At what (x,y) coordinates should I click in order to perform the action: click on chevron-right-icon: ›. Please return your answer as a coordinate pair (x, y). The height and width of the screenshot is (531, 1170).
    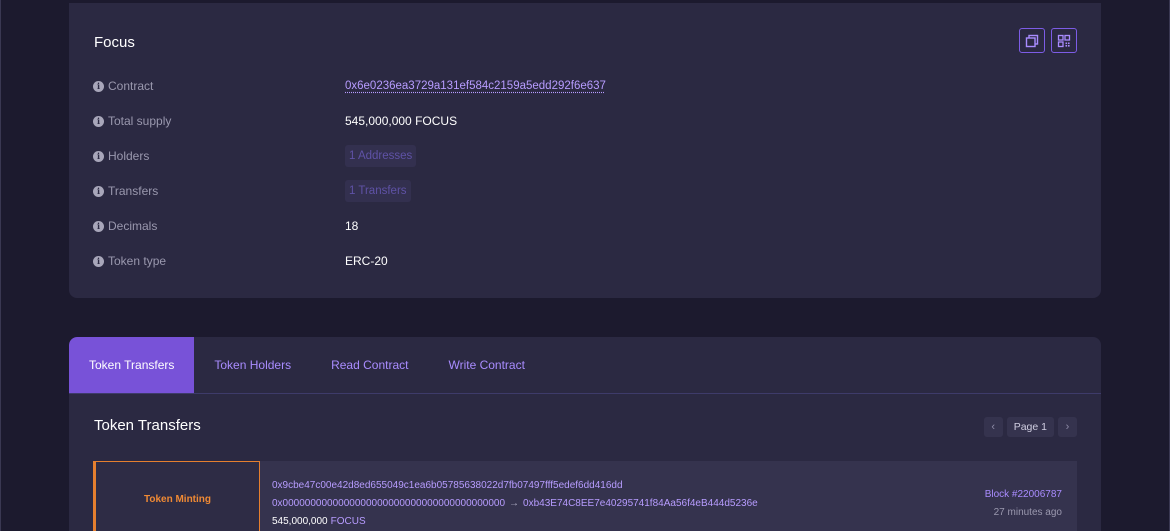
    Looking at the image, I should click on (1067, 427).